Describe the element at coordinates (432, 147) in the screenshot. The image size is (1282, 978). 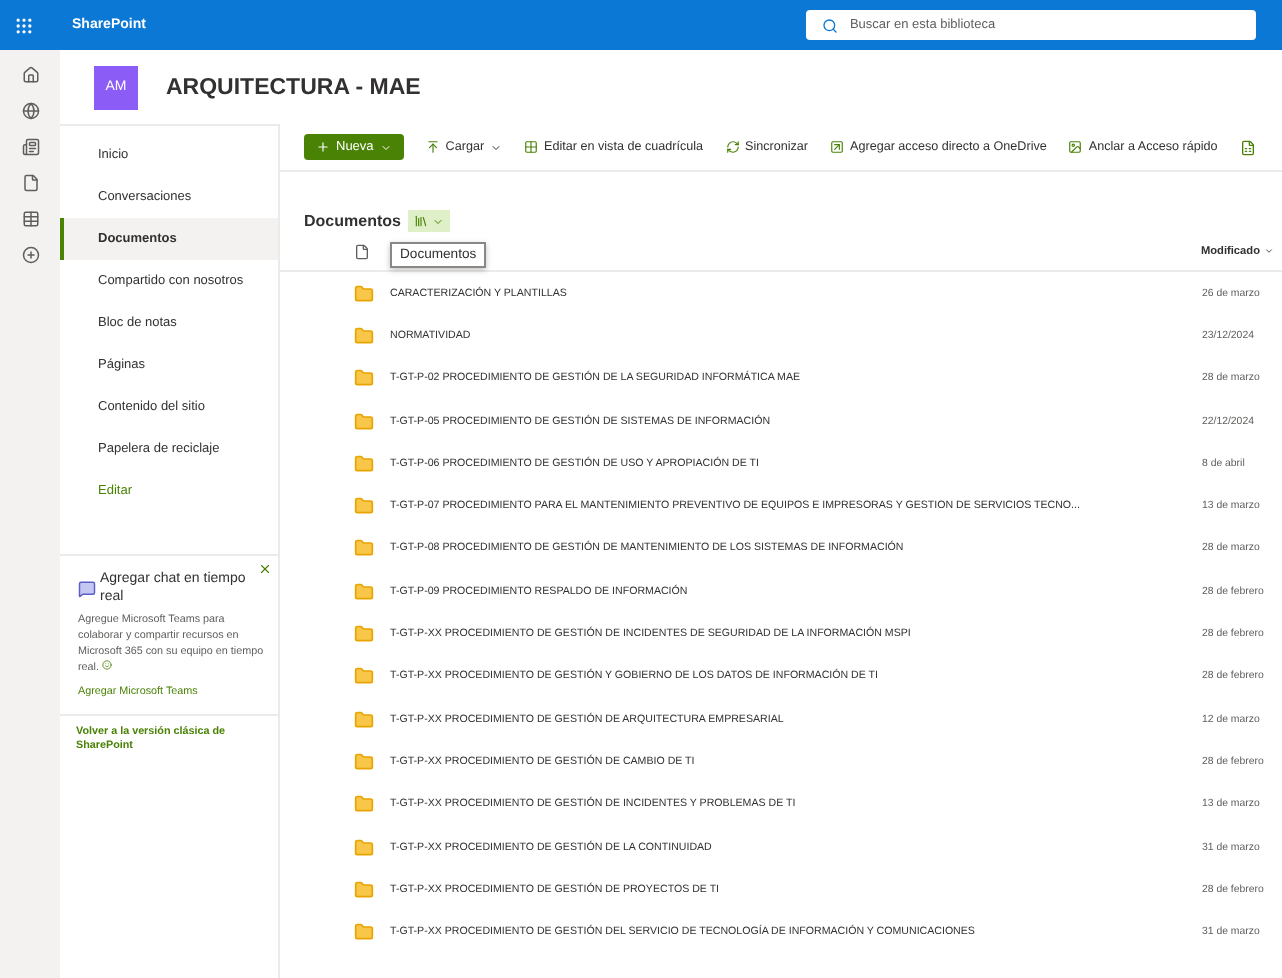
I see `upload-icon` at that location.